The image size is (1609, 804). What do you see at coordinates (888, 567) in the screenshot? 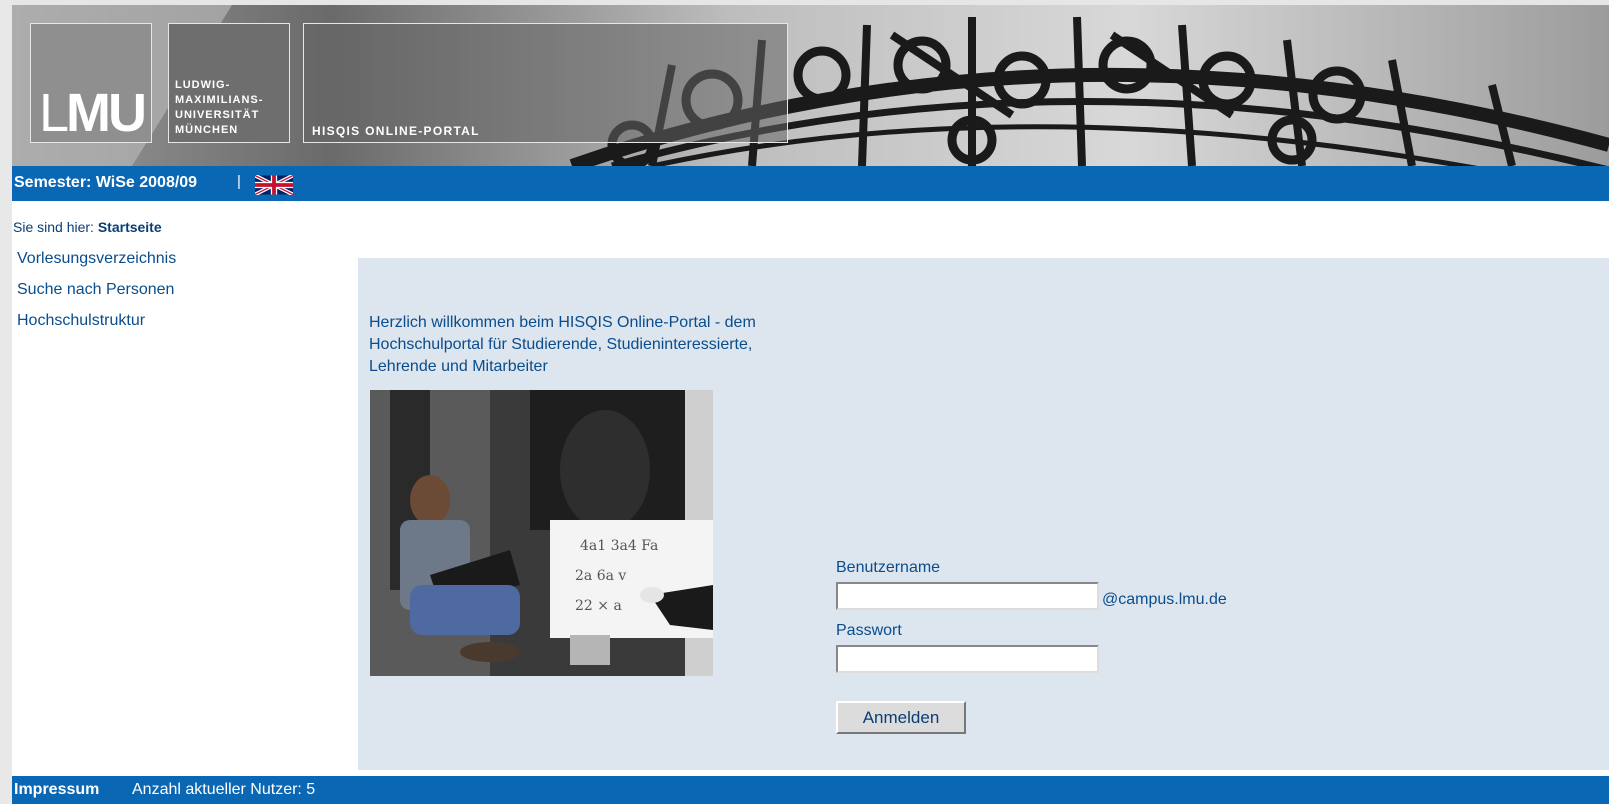
I see `username-label: Benutzername` at bounding box center [888, 567].